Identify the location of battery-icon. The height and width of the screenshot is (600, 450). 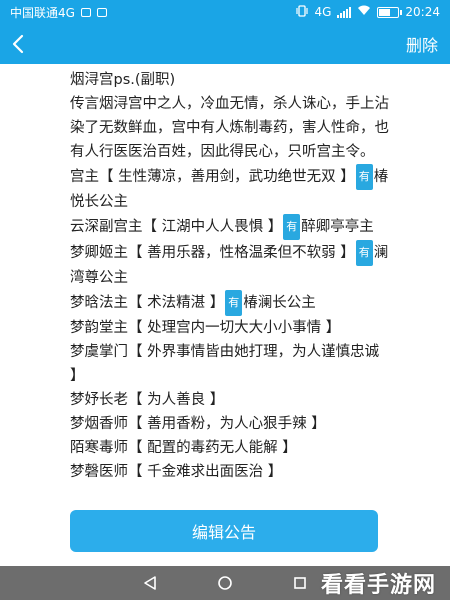
(390, 12).